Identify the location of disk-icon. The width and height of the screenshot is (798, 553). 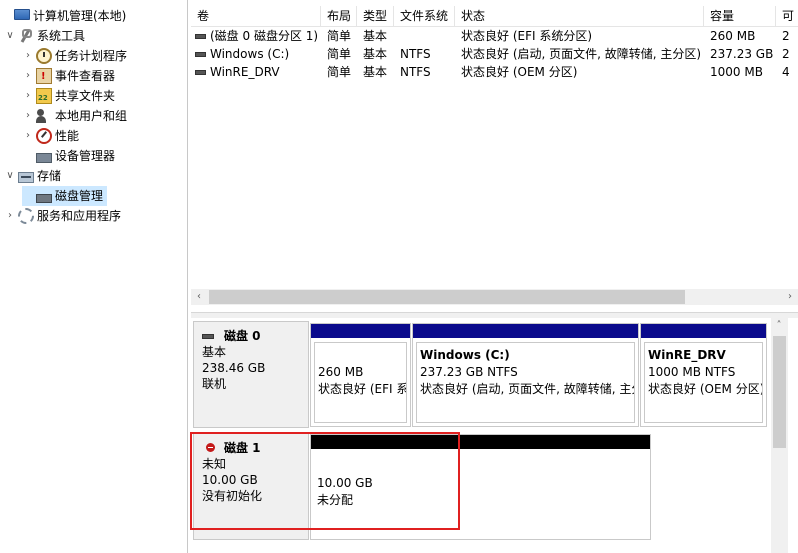
(208, 336).